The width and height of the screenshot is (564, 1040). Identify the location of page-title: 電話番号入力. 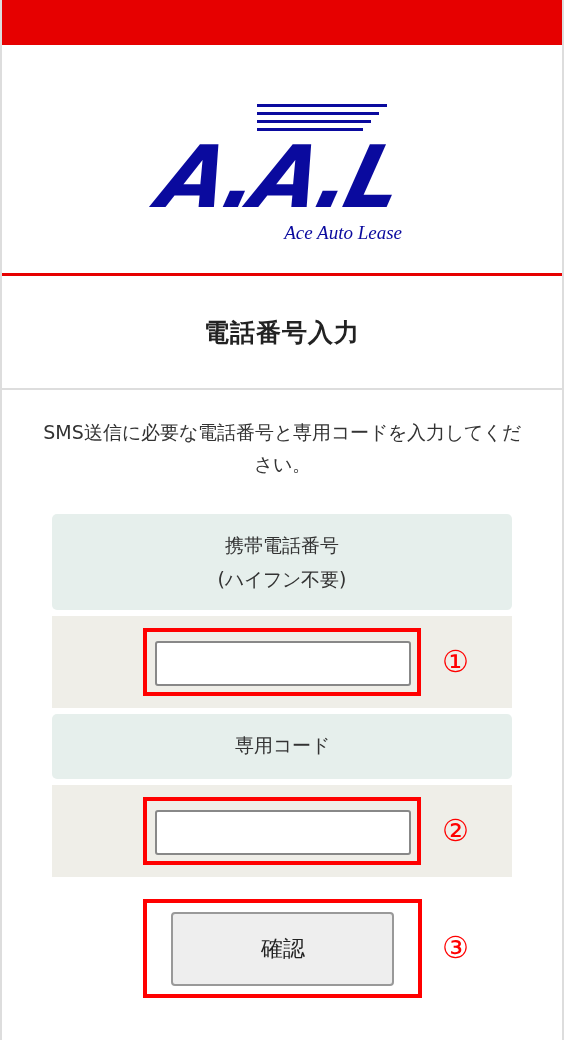
(282, 332).